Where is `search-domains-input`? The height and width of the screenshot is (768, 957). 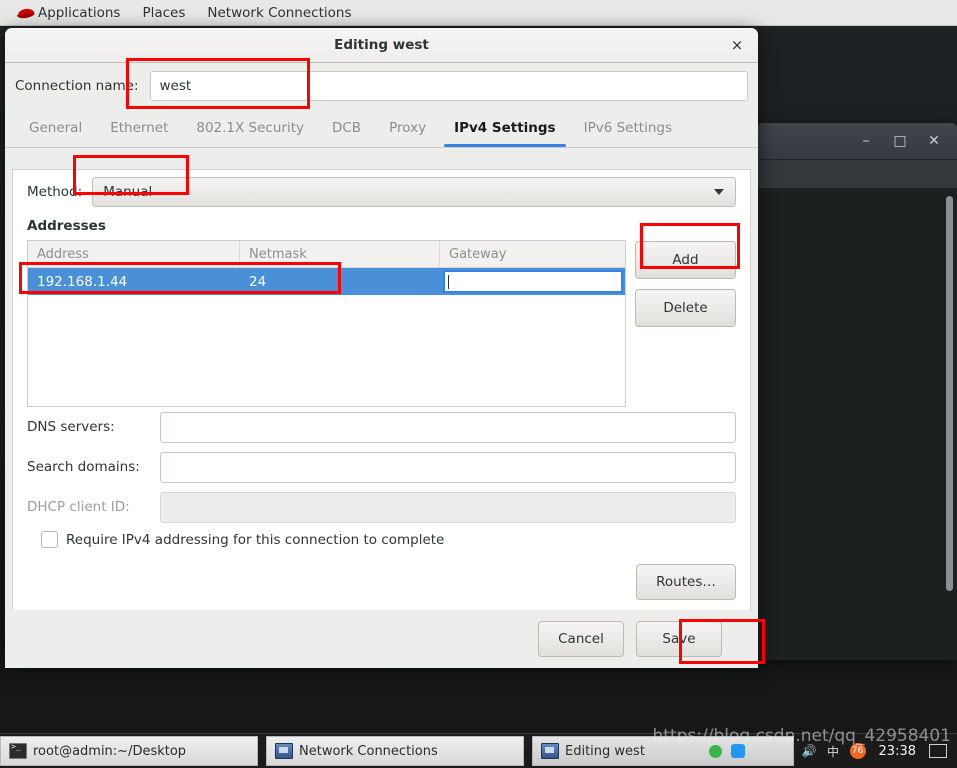
search-domains-input is located at coordinates (448, 467).